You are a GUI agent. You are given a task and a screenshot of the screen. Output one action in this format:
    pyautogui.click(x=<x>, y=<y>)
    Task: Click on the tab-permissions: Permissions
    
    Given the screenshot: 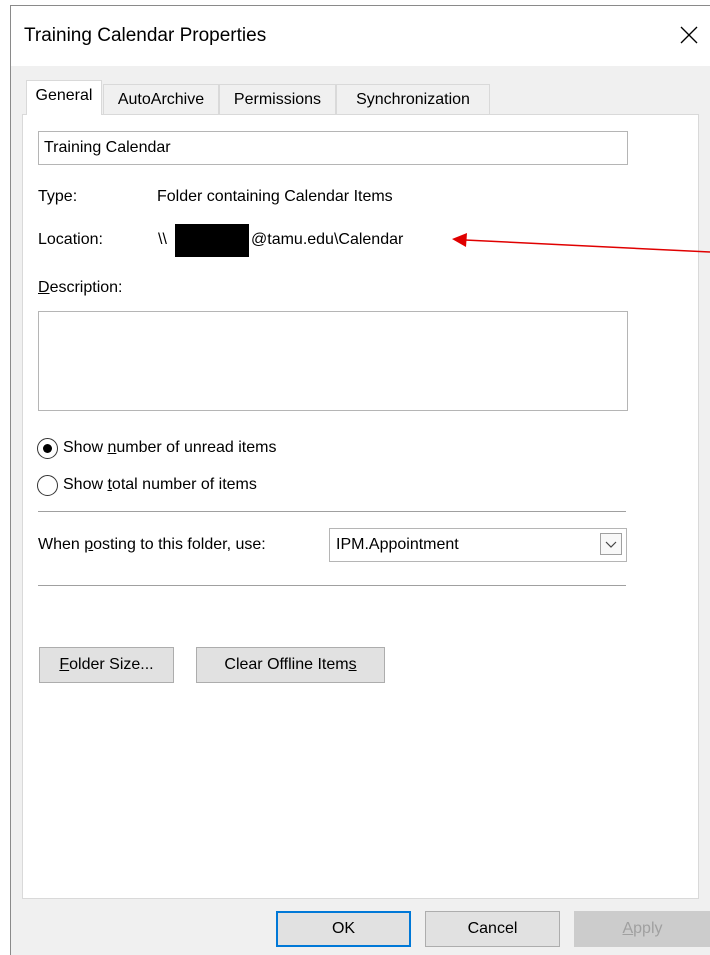 What is the action you would take?
    pyautogui.click(x=277, y=99)
    